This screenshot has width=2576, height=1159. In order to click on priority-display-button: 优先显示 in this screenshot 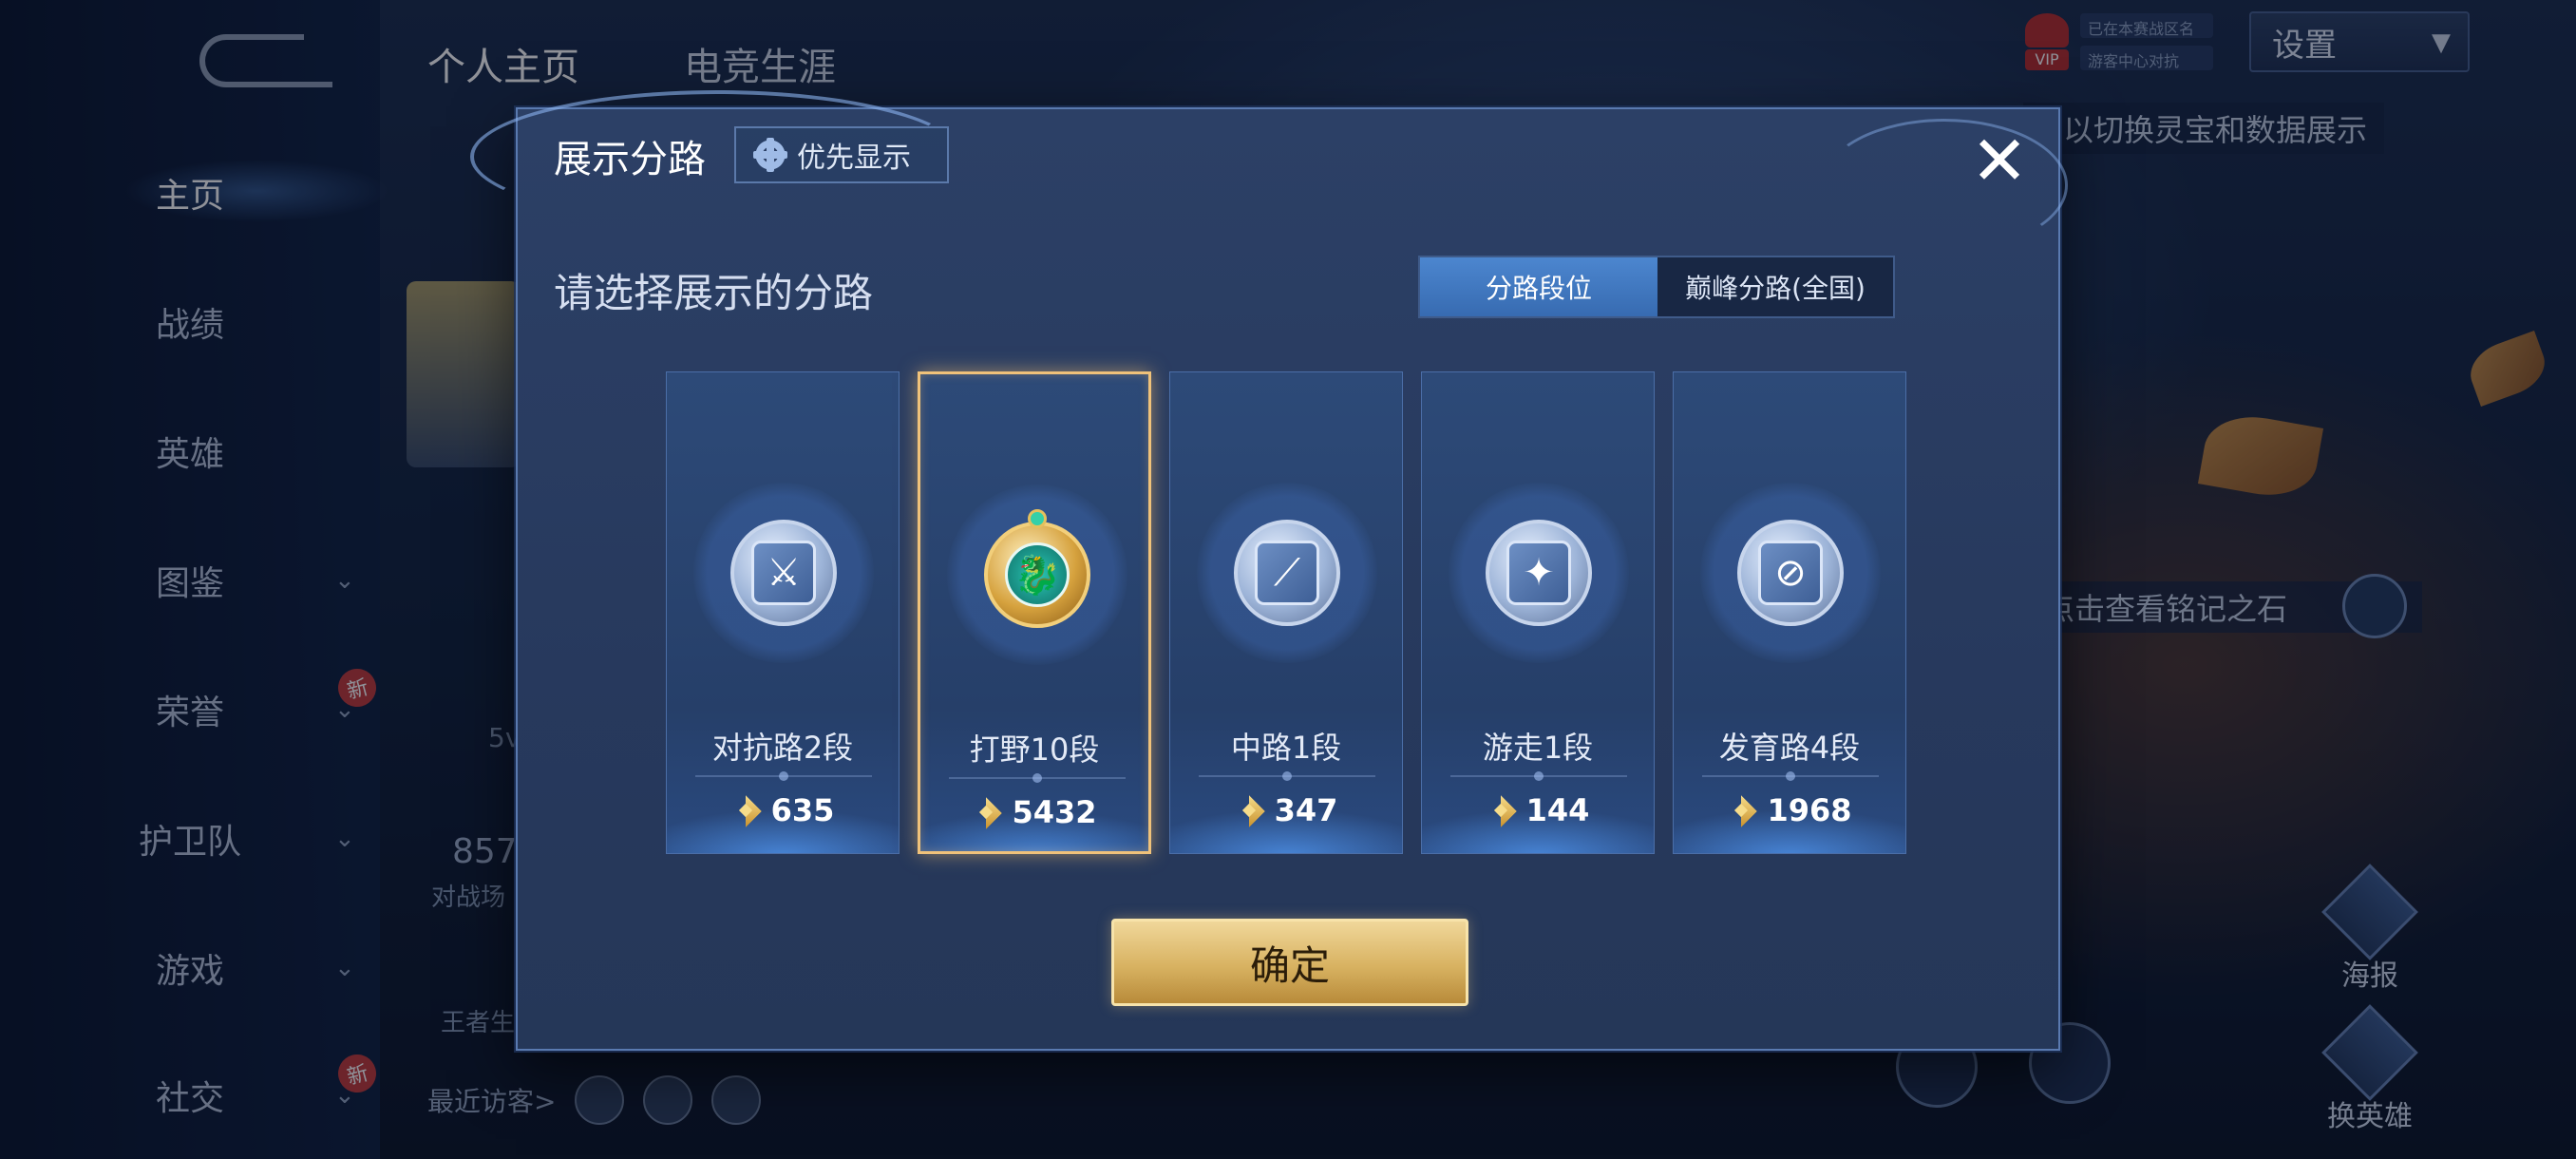, I will do `click(841, 154)`.